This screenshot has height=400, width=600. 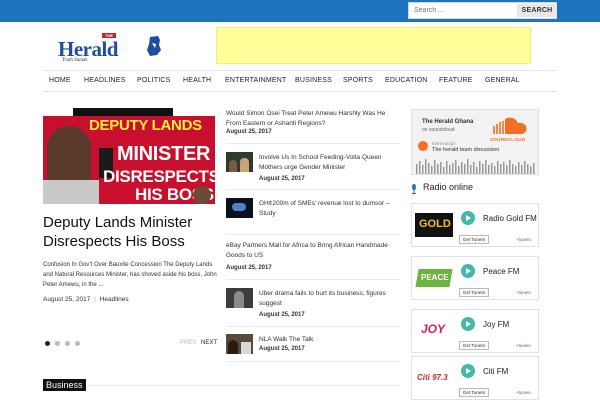 I want to click on station-logo: JOY, so click(x=434, y=331).